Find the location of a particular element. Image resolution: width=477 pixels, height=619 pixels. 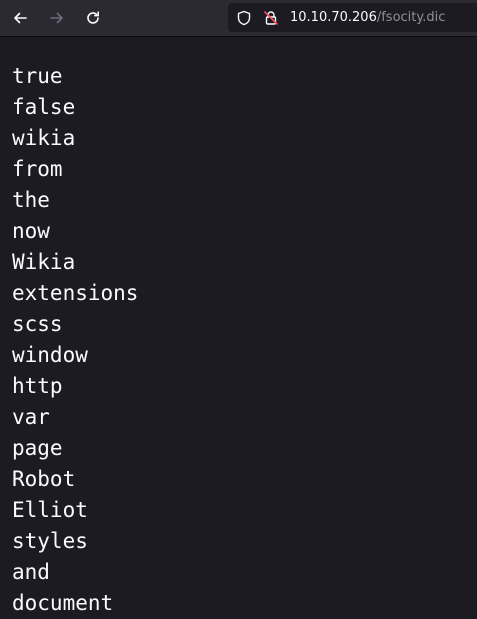

url-path: /fsocity.dic is located at coordinates (411, 17).